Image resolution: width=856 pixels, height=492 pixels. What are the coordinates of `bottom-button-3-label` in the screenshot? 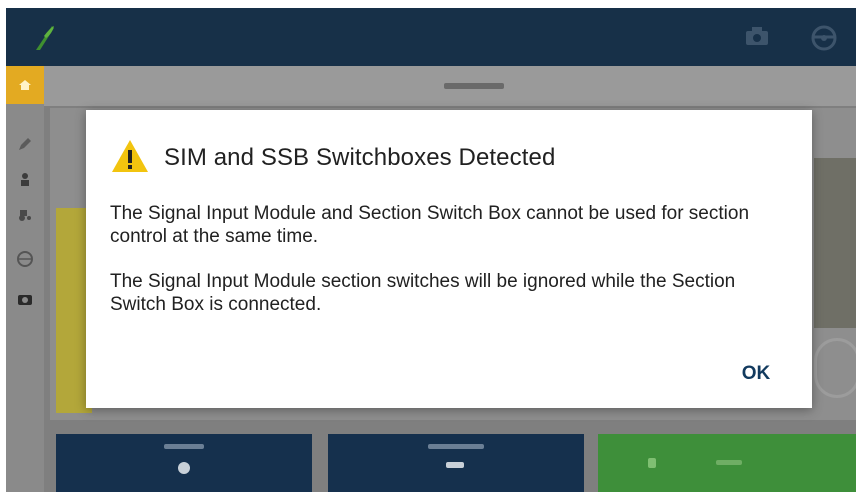 It's located at (729, 462).